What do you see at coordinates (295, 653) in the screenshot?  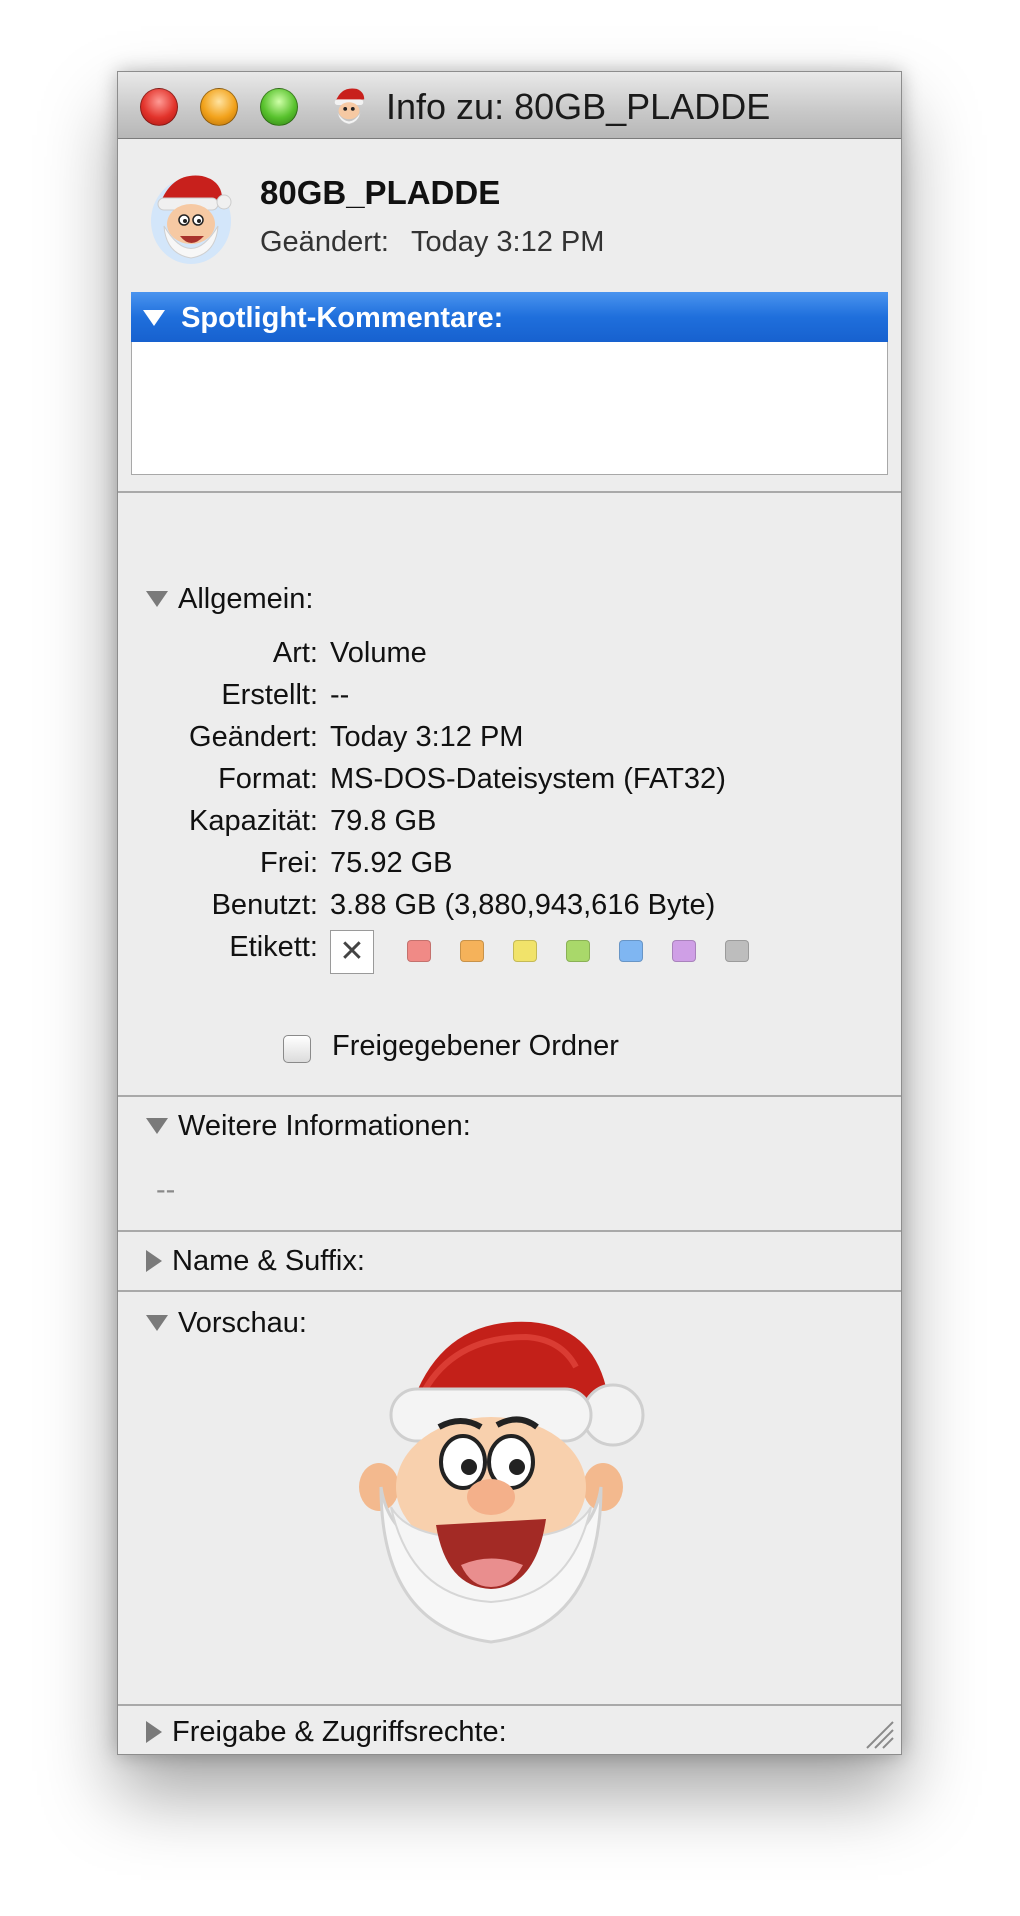 I see `info-key: Art:` at bounding box center [295, 653].